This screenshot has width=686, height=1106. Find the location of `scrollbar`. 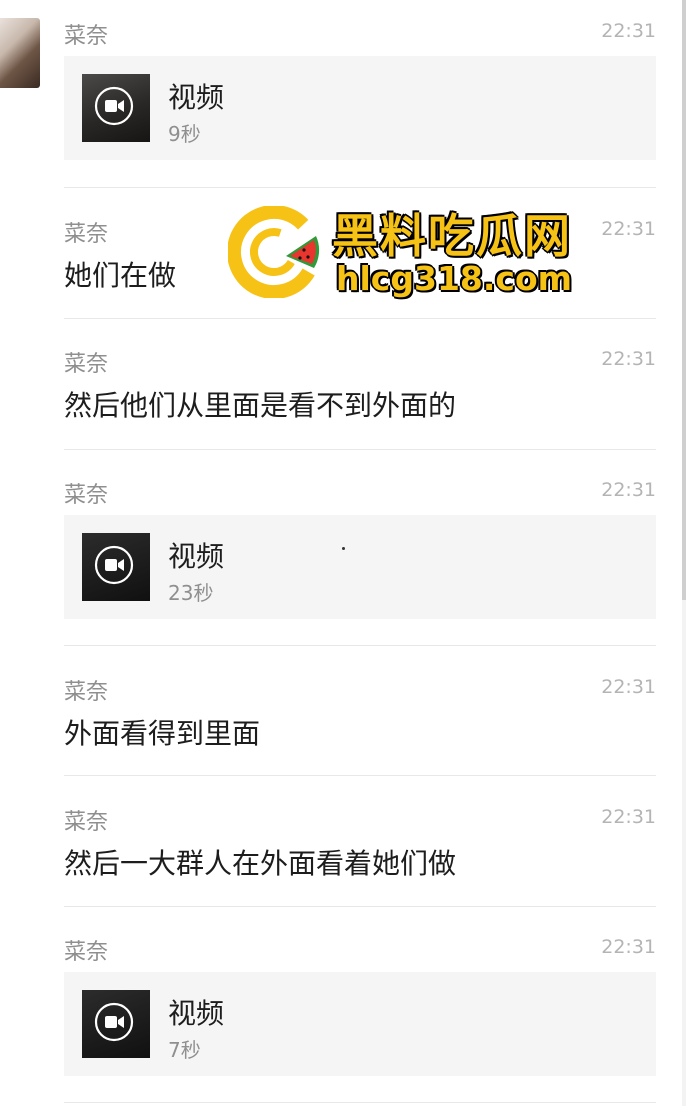

scrollbar is located at coordinates (684, 553).